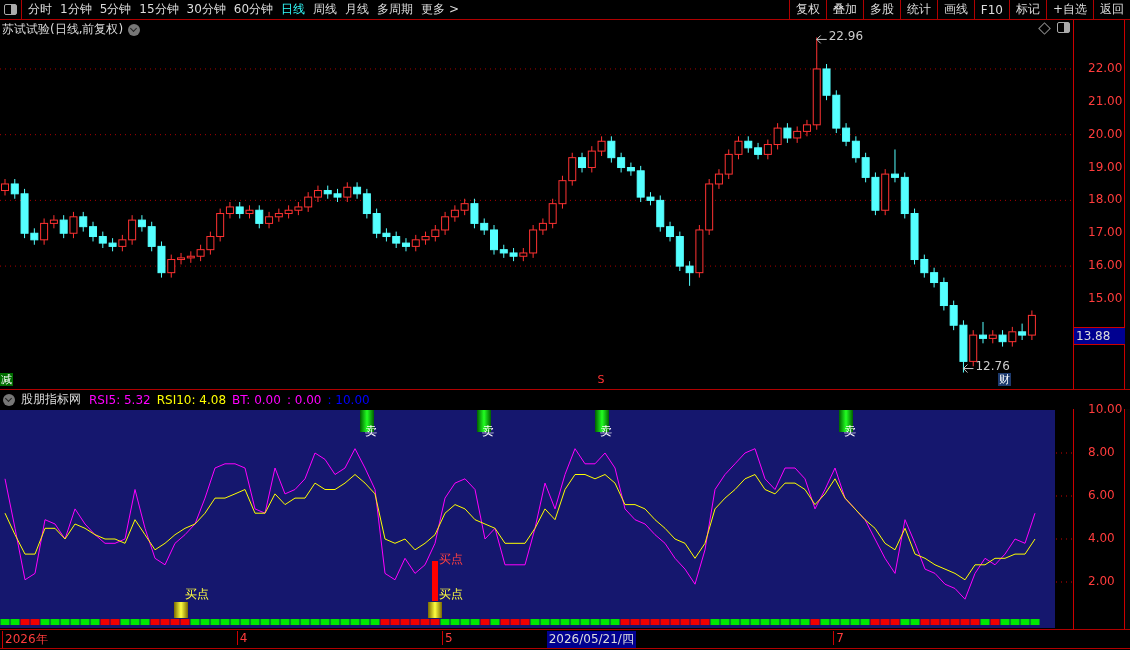 This screenshot has height=650, width=1130. Describe the element at coordinates (838, 638) in the screenshot. I see `date-label: 7` at that location.